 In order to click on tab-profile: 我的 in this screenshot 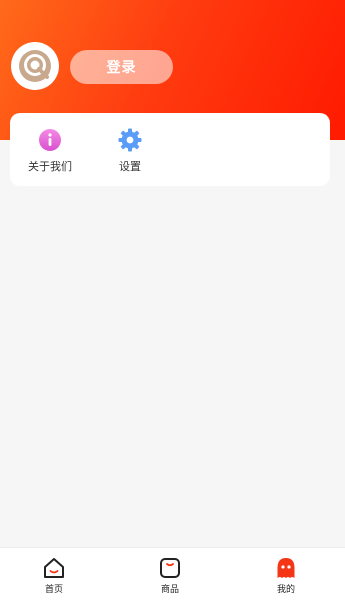, I will do `click(286, 577)`.